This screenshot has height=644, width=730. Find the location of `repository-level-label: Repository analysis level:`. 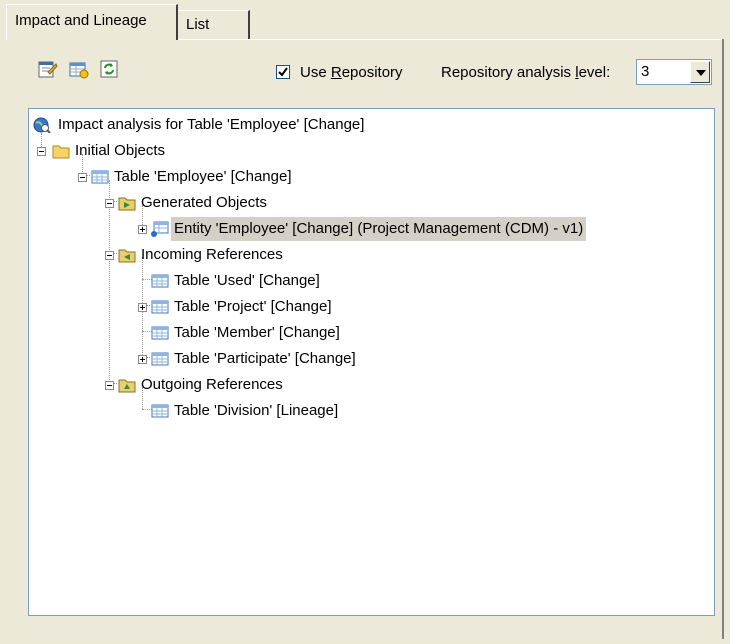

repository-level-label: Repository analysis level: is located at coordinates (526, 72).